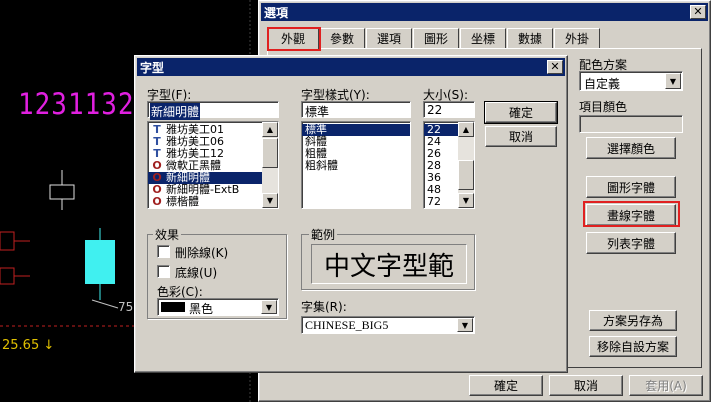 The image size is (711, 402). I want to click on sample-label: 範例, so click(323, 234).